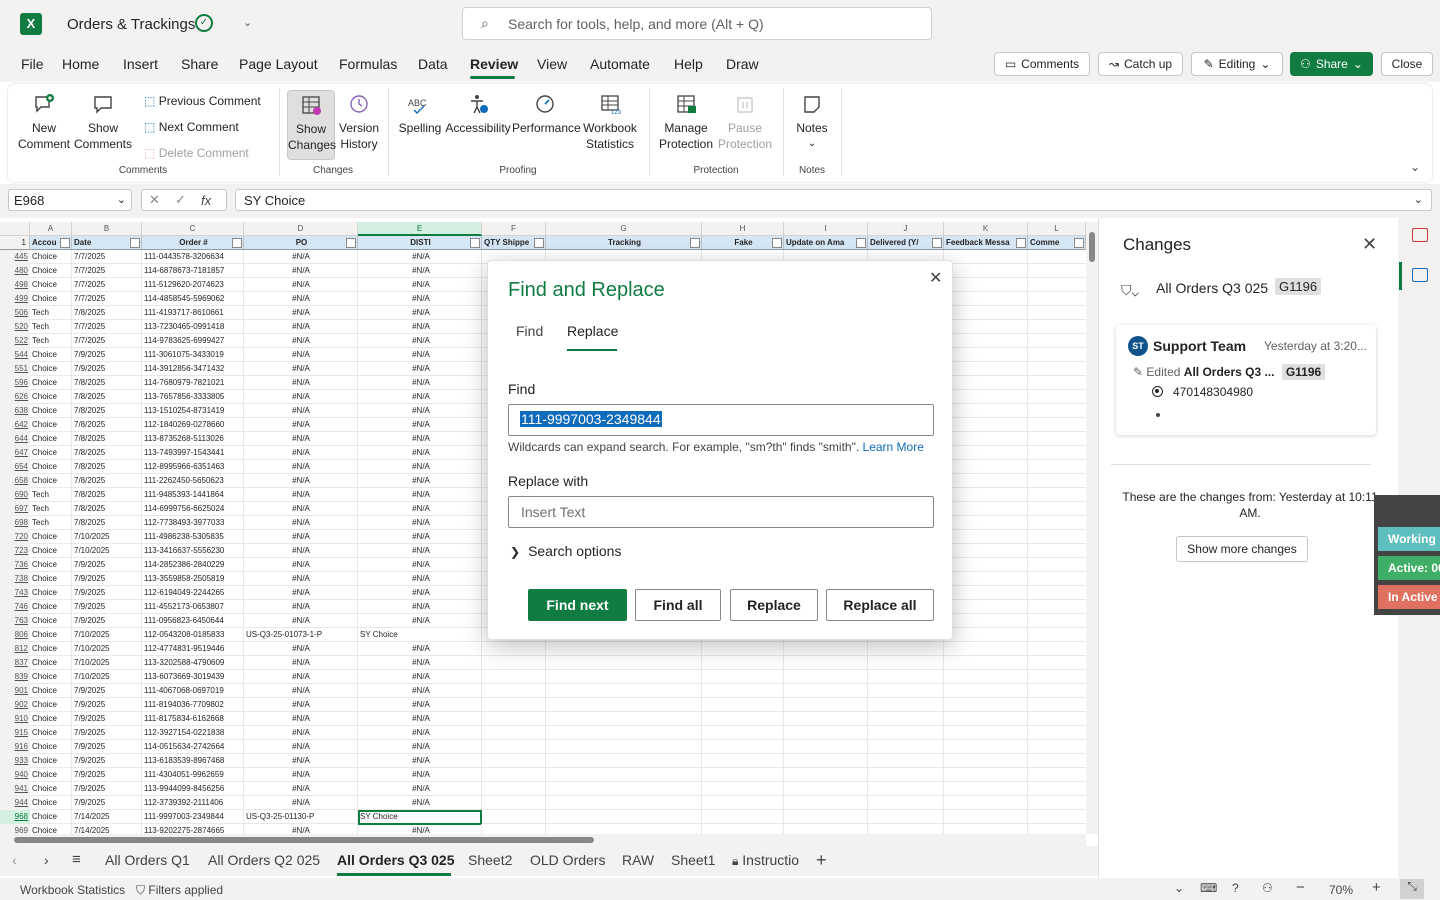  Describe the element at coordinates (678, 605) in the screenshot. I see `find-all-button: Find all` at that location.